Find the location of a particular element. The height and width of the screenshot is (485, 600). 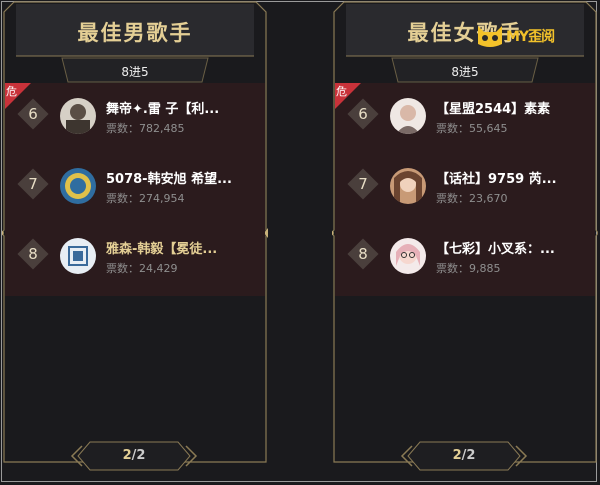

cat-face-icon is located at coordinates (490, 36).